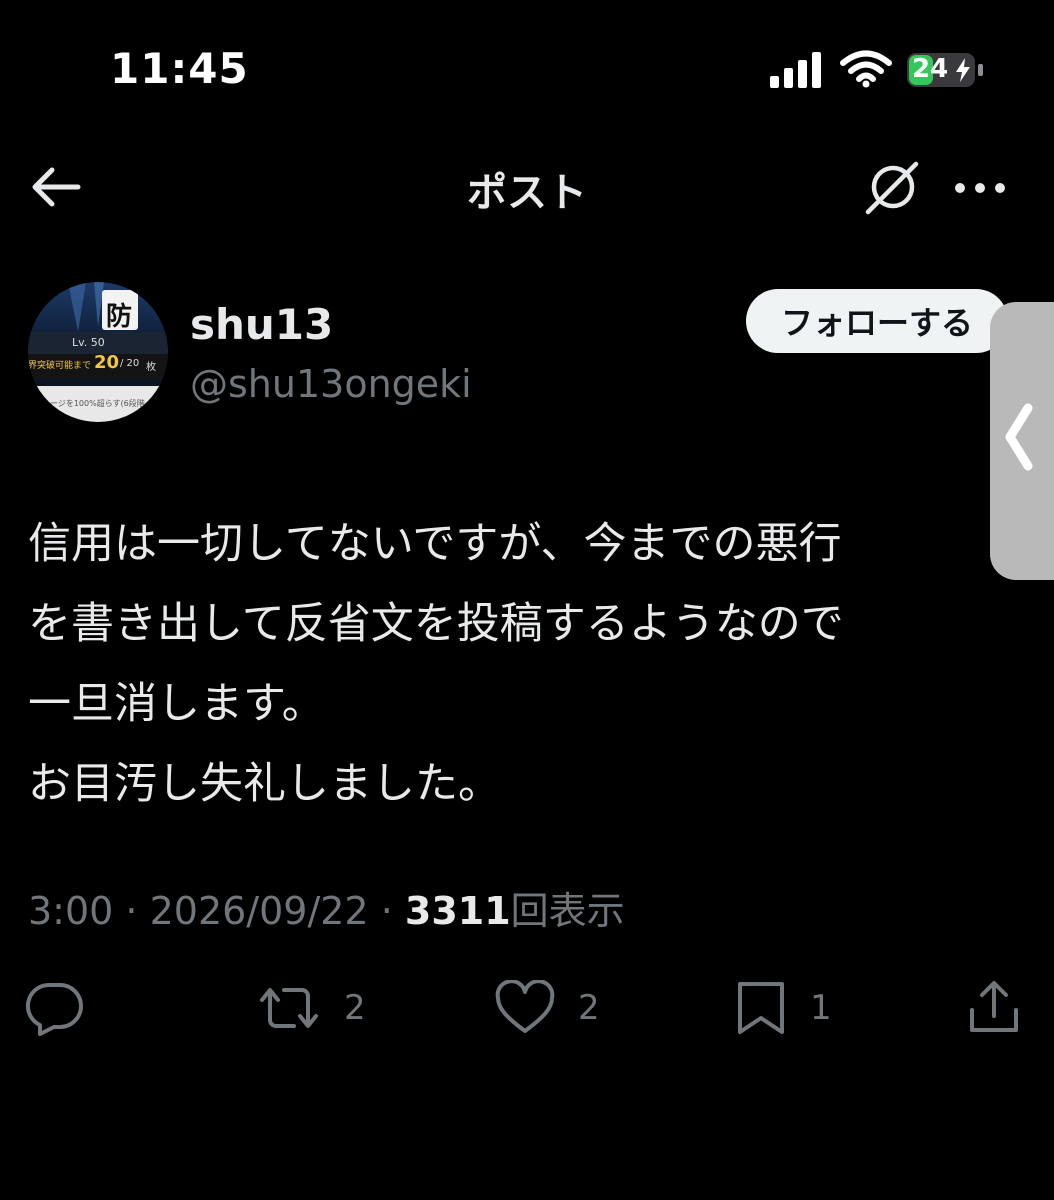  Describe the element at coordinates (761, 1008) in the screenshot. I see `bookmark-icon` at that location.